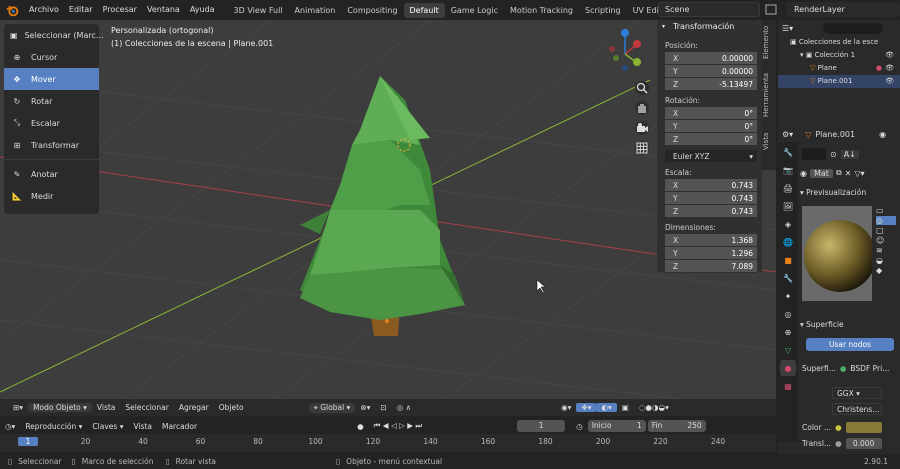 The width and height of the screenshot is (900, 469). I want to click on copy-icon: ⧉, so click(839, 173).